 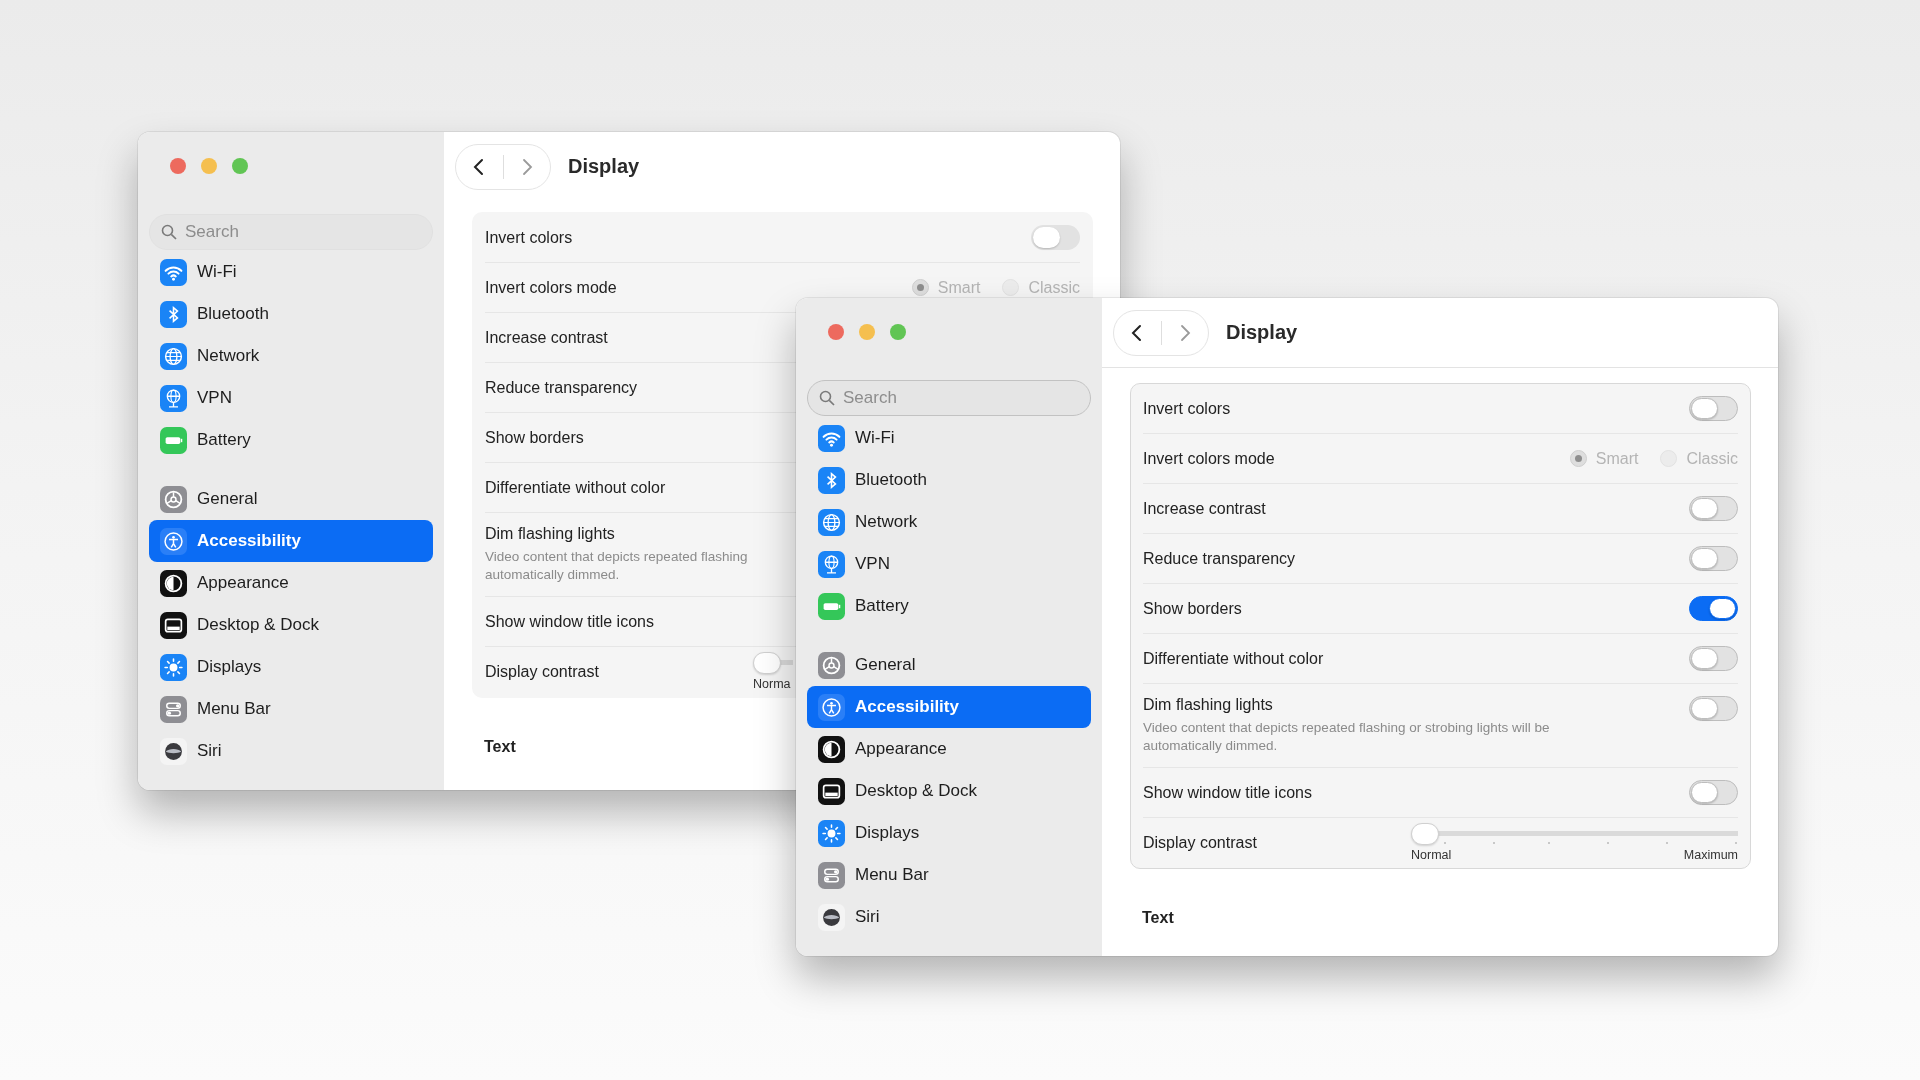 I want to click on min-label: Norma, so click(x=772, y=683).